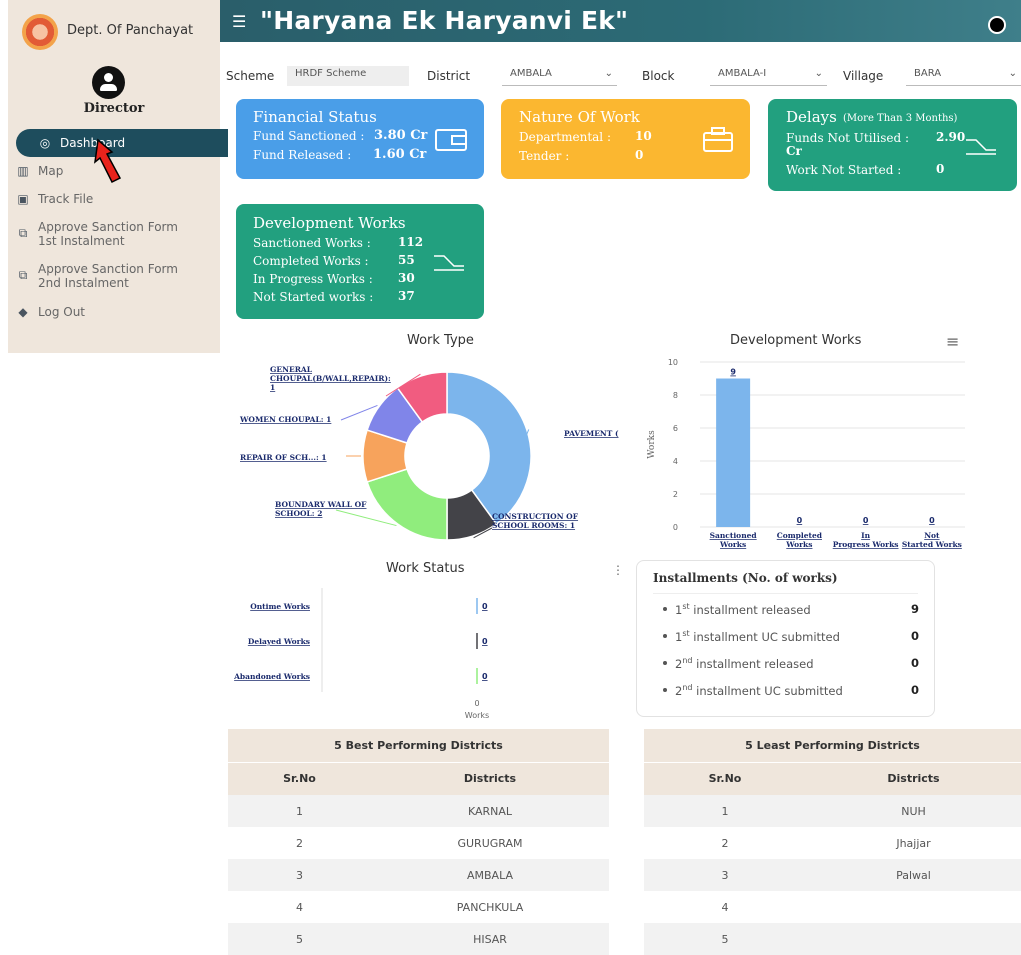 The image size is (1021, 955). I want to click on development-chart-title: Development Works, so click(796, 340).